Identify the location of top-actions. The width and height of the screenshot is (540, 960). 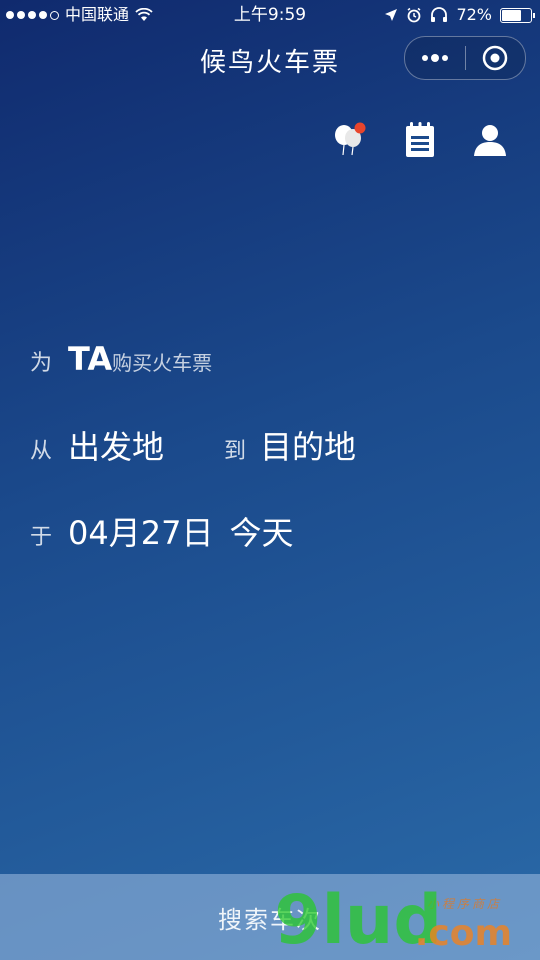
(420, 140).